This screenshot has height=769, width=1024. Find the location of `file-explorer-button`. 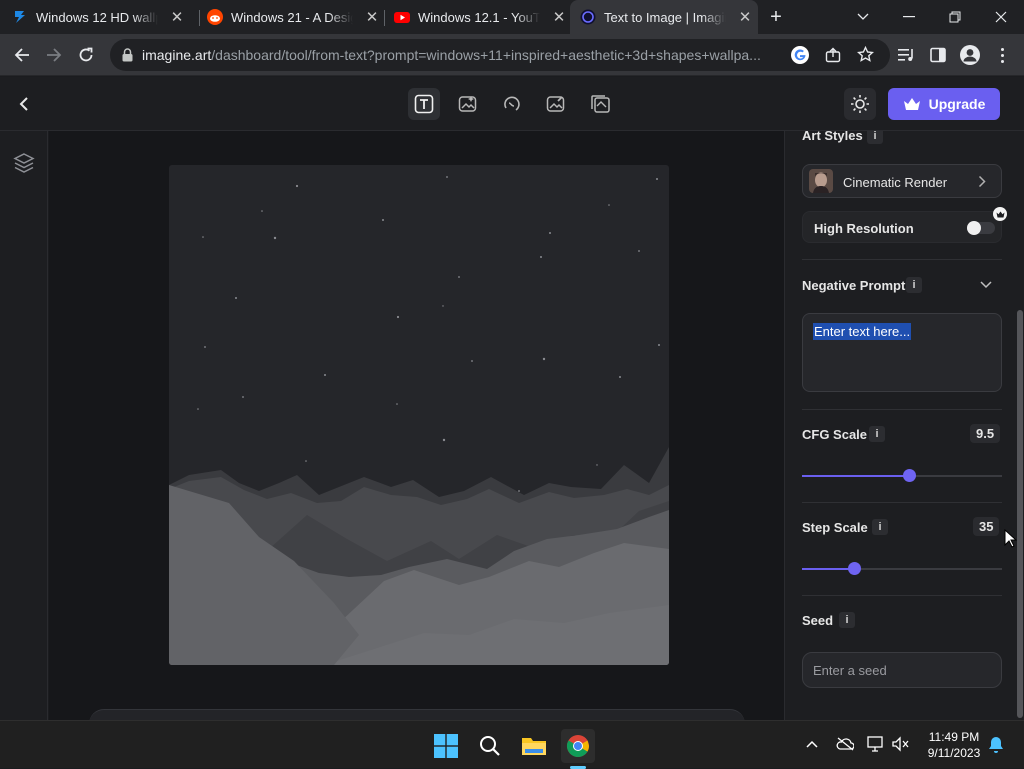

file-explorer-button is located at coordinates (534, 746).